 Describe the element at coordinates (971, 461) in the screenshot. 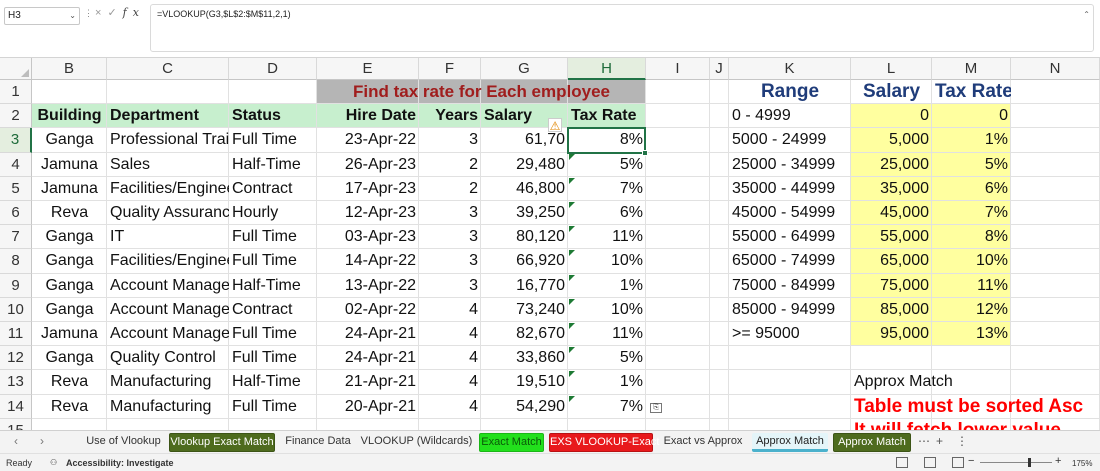

I see `zoom-out-icon: −` at that location.